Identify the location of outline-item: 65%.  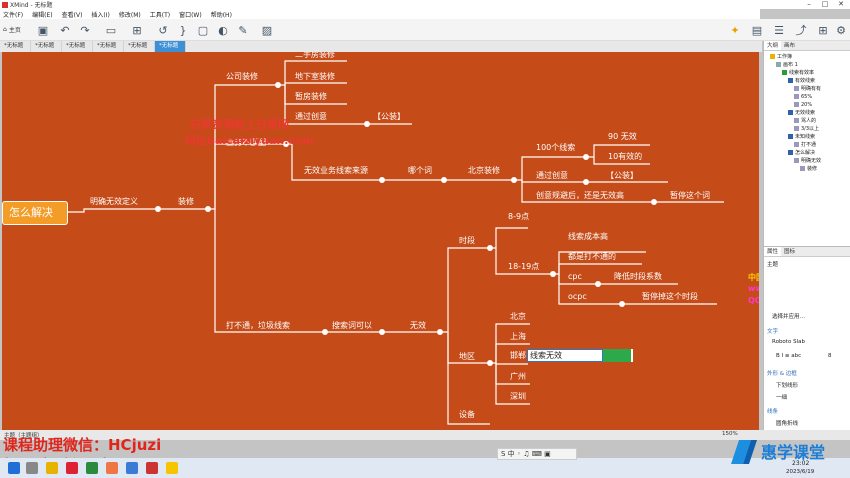
(803, 97).